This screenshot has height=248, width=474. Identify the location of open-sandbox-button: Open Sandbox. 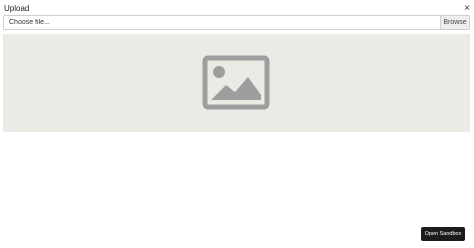
(443, 234).